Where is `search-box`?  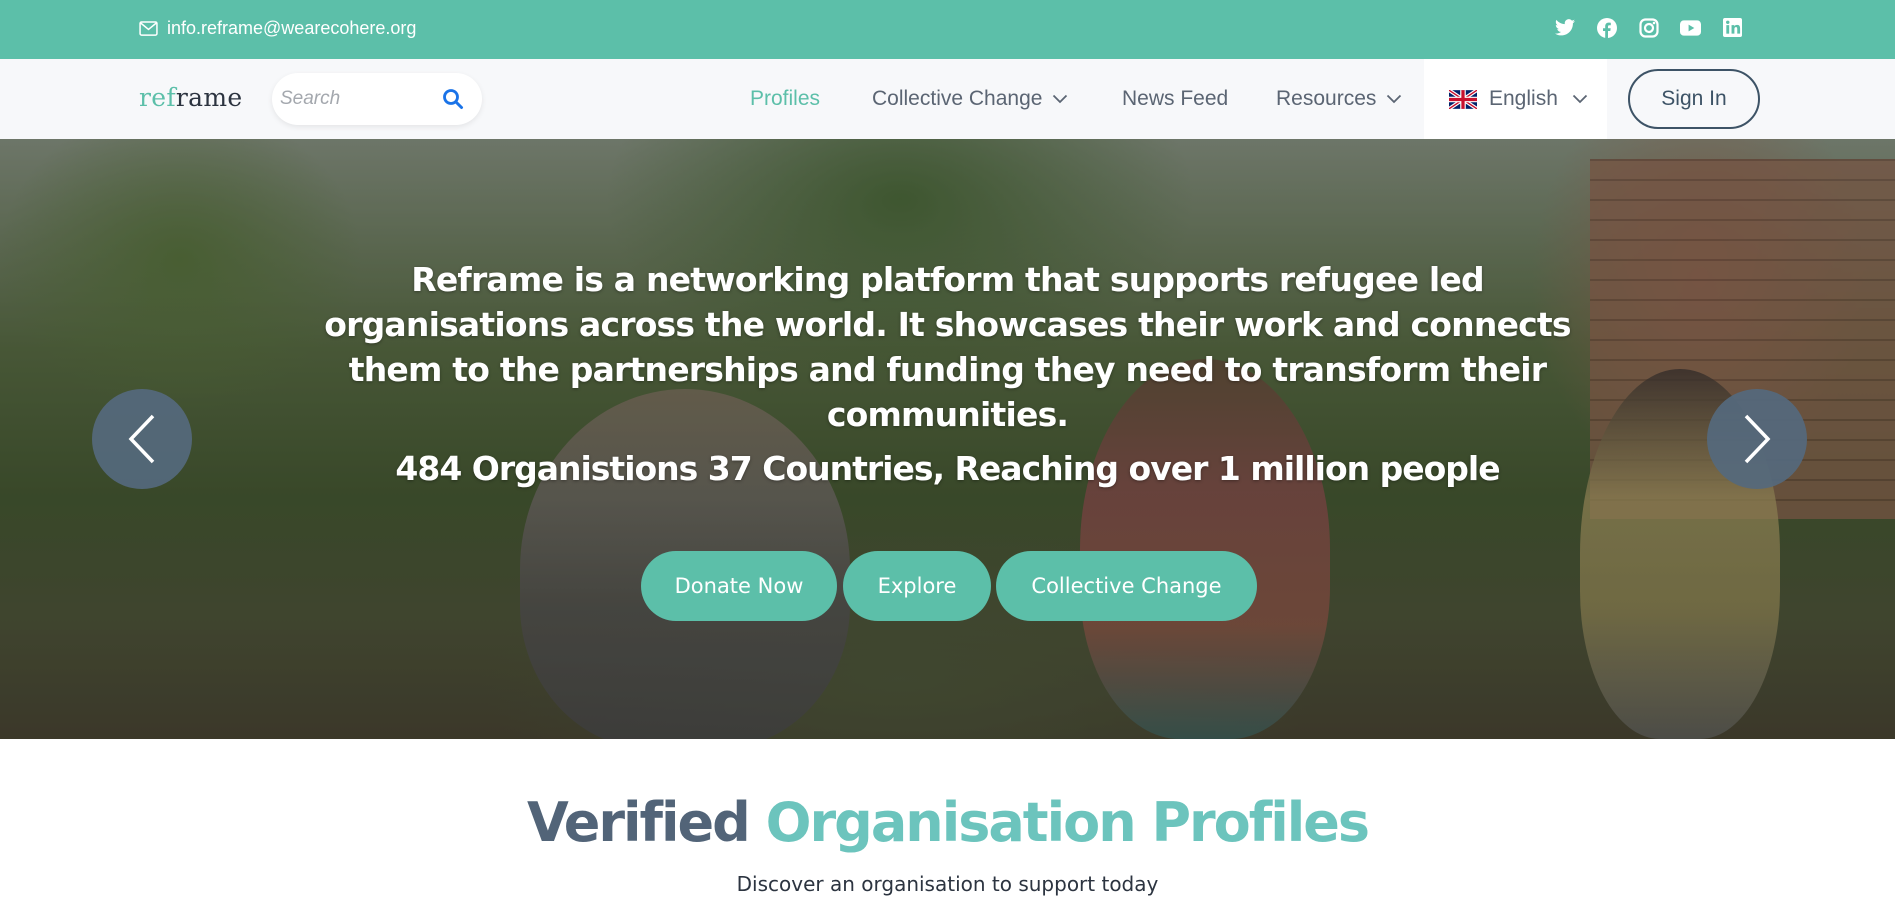 search-box is located at coordinates (377, 99).